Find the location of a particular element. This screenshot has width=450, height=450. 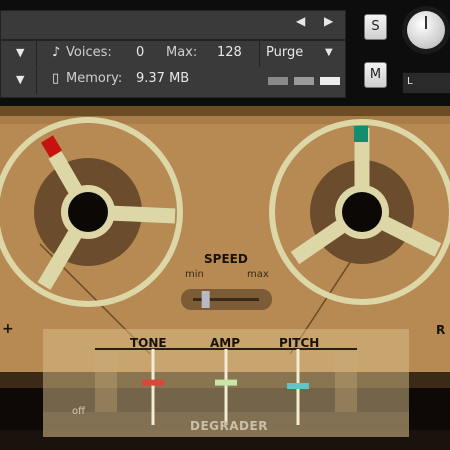

degrader-off-label: off is located at coordinates (79, 411).